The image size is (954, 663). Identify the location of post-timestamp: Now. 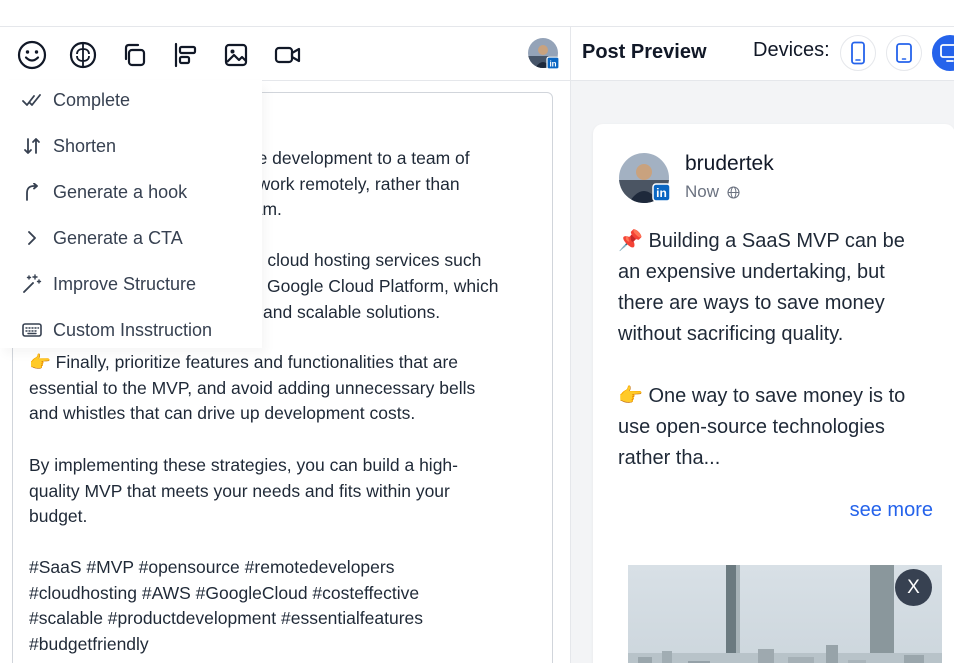
(712, 192).